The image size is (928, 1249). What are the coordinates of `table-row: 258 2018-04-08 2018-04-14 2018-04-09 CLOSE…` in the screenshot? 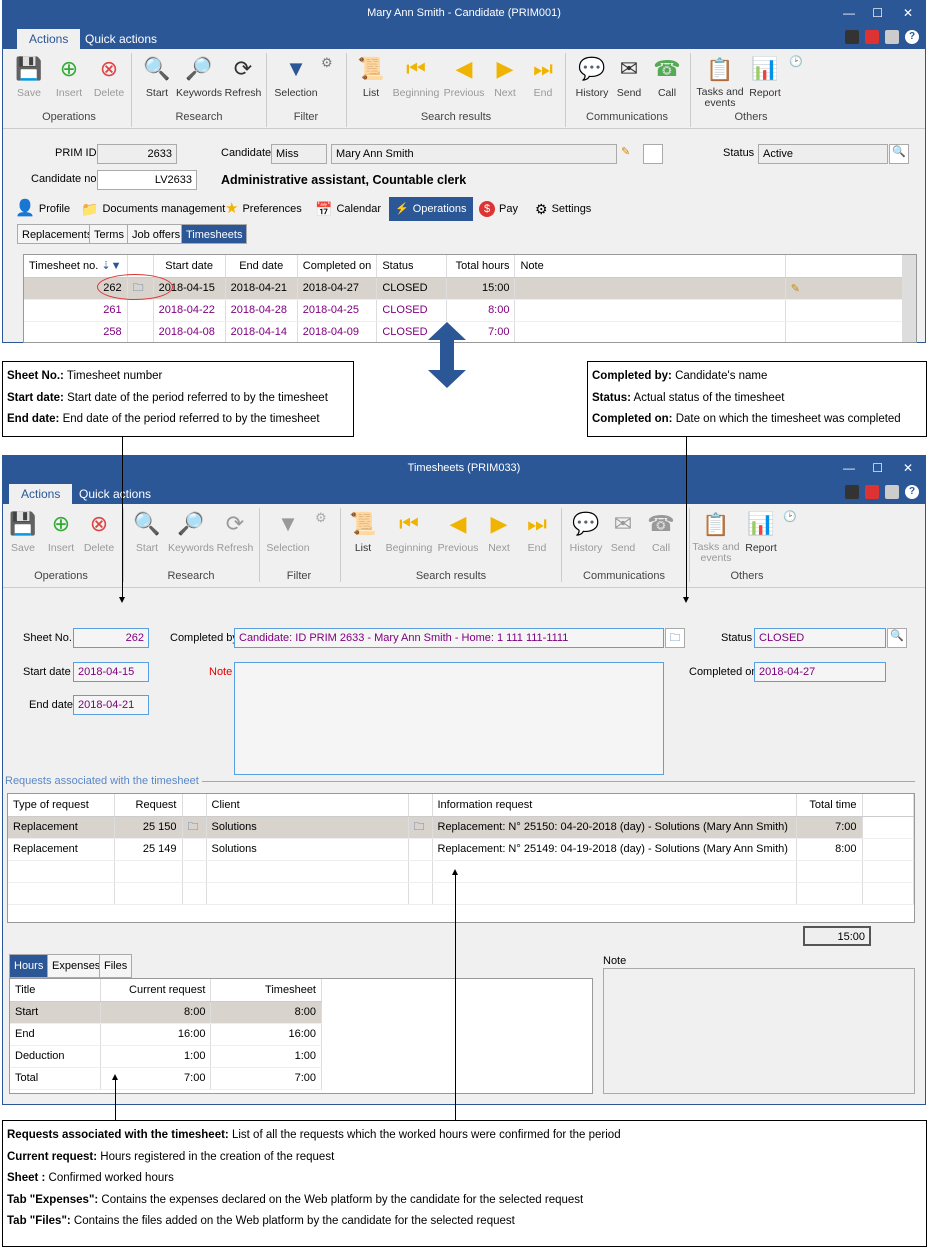 It's located at (470, 331).